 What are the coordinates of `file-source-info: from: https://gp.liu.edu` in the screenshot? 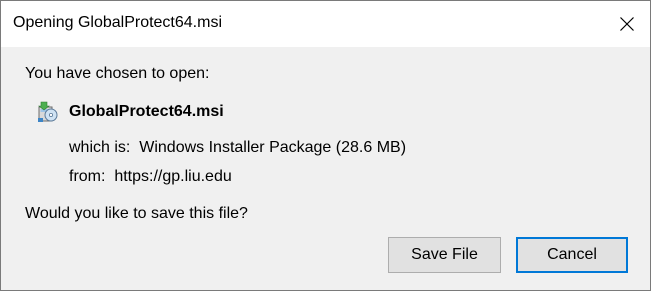 It's located at (150, 176).